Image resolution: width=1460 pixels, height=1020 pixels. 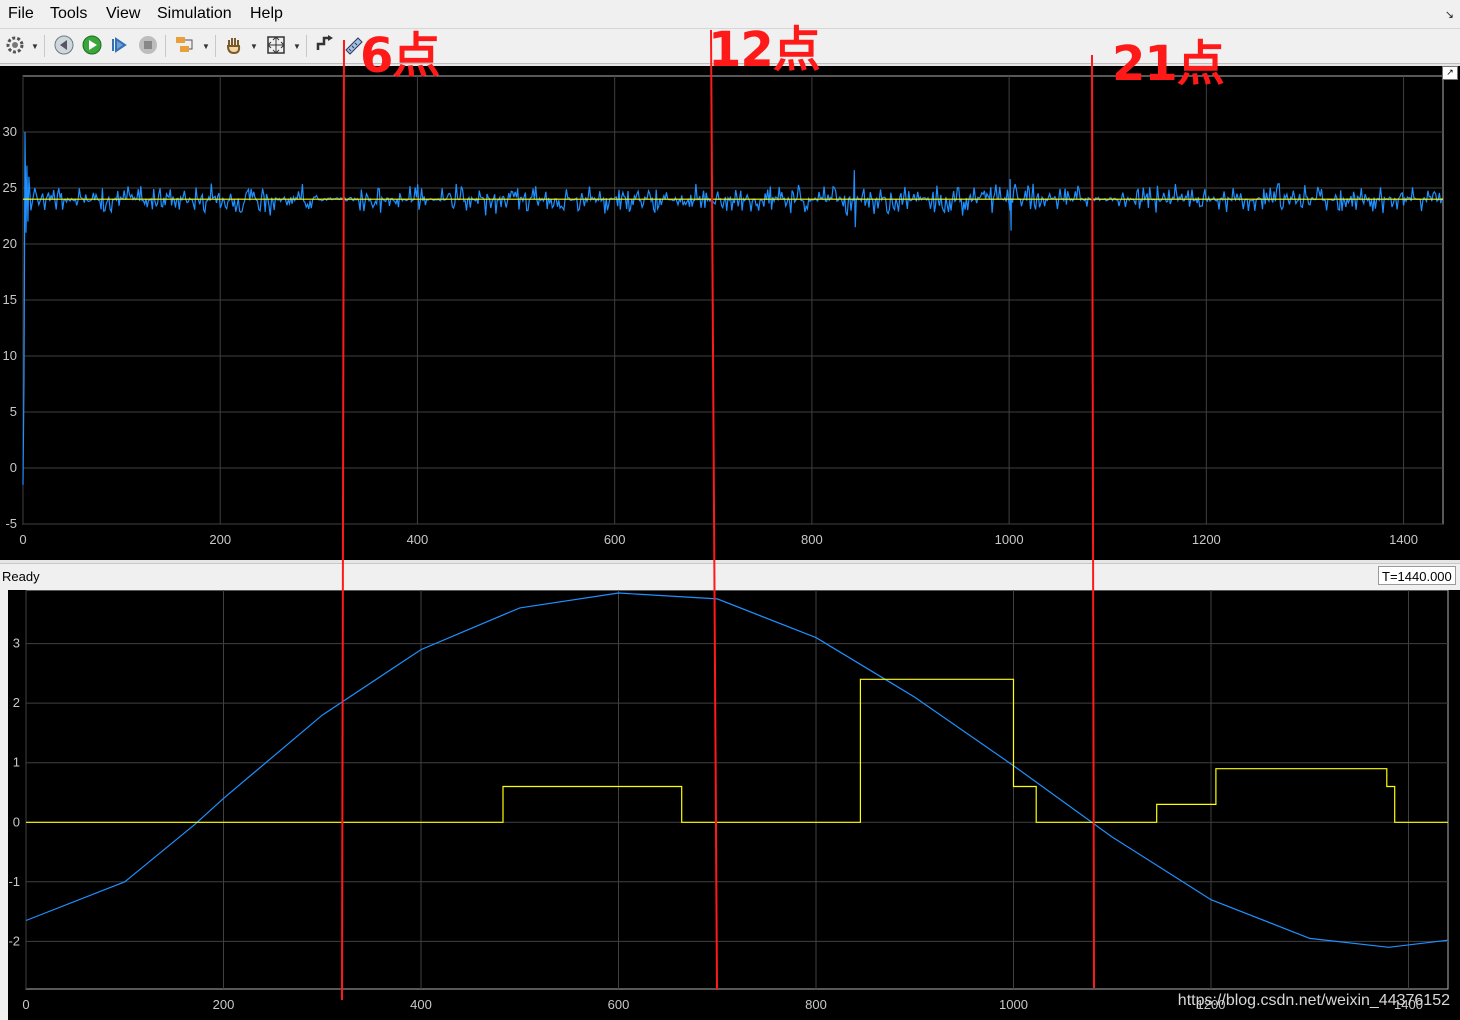 What do you see at coordinates (400, 56) in the screenshot?
I see `annotation-6: 6点` at bounding box center [400, 56].